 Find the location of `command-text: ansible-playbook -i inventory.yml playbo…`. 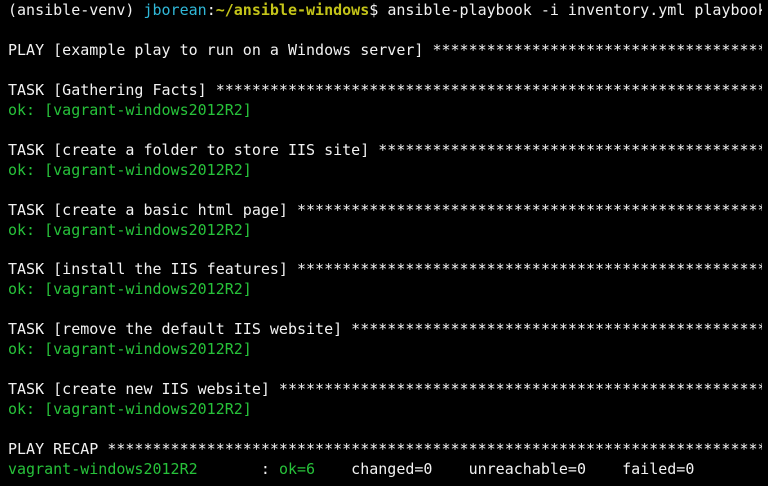

command-text: ansible-playbook -i inventory.yml playbo… is located at coordinates (574, 10).